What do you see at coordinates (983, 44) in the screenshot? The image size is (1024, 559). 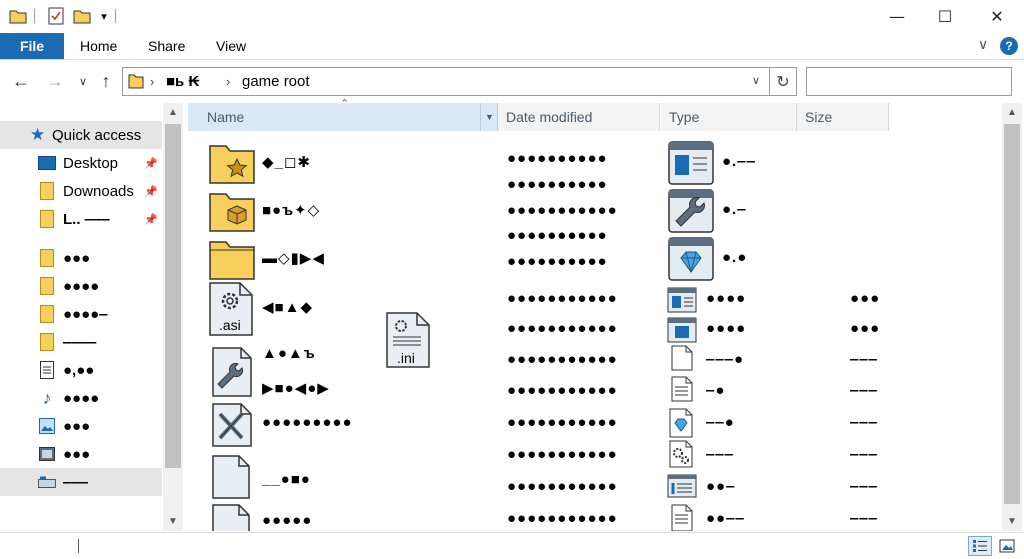 I see `expand-ribbon-icon: ∨` at bounding box center [983, 44].